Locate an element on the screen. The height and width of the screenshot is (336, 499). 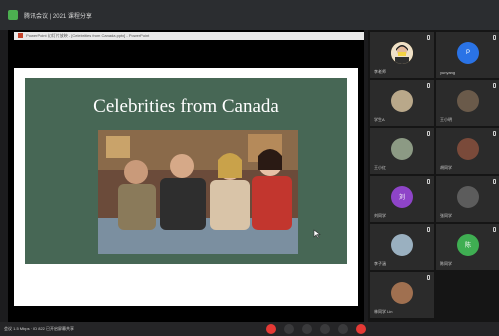
participant-tile: 李老师 is located at coordinates (402, 55).